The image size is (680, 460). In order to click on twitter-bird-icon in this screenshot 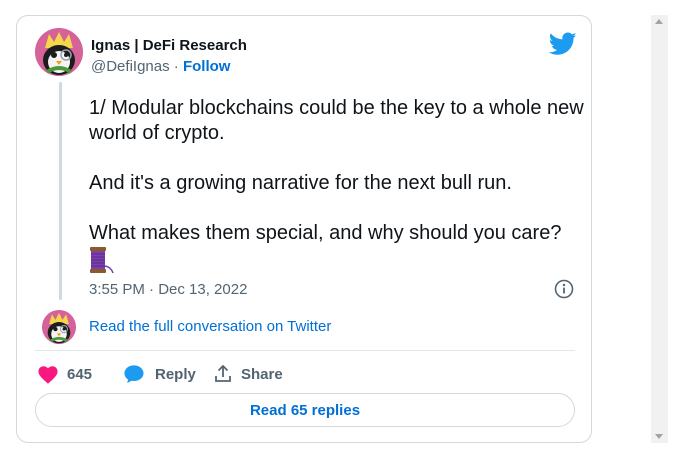, I will do `click(563, 44)`.